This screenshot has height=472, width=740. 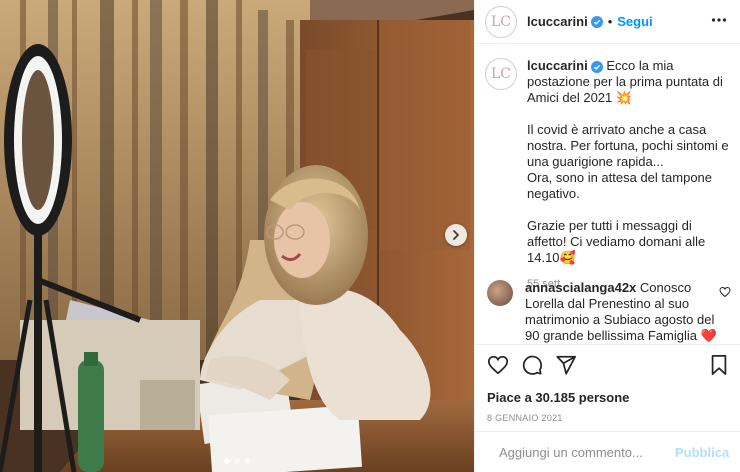 I want to click on comment-like-icon, so click(x=725, y=292).